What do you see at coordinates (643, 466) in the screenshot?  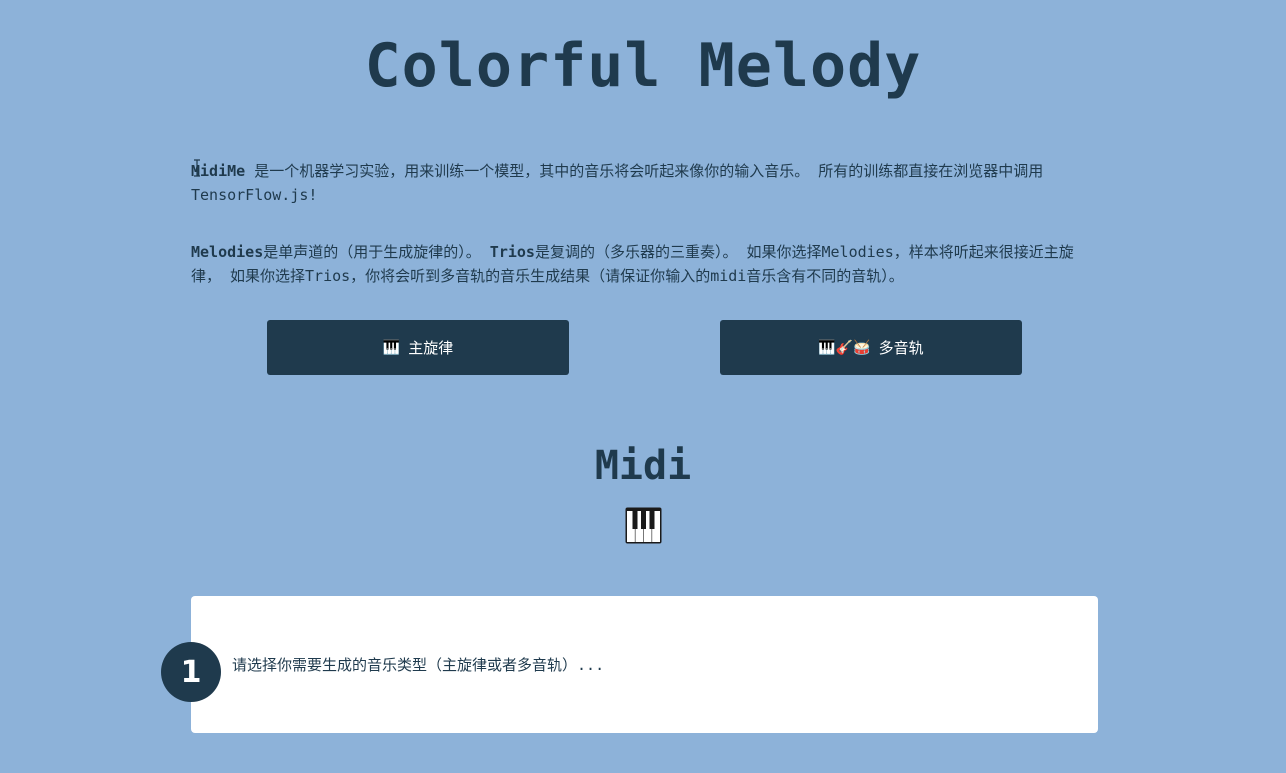 I see `midi-heading: Midi` at bounding box center [643, 466].